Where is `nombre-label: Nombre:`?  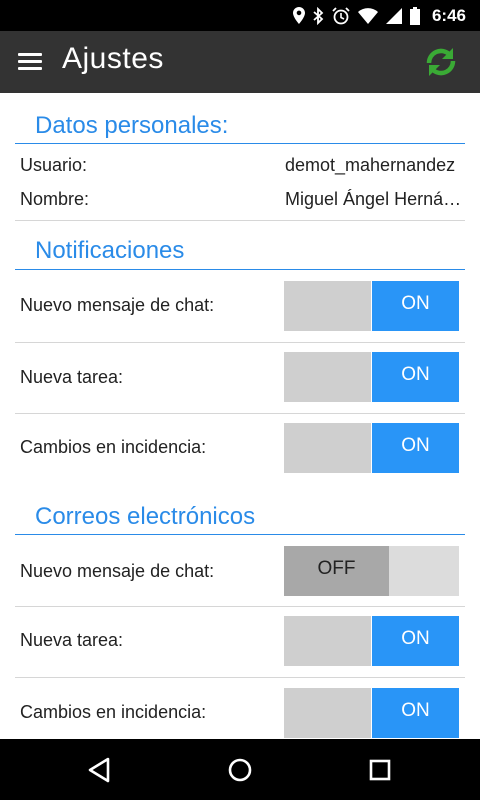
nombre-label: Nombre: is located at coordinates (55, 199).